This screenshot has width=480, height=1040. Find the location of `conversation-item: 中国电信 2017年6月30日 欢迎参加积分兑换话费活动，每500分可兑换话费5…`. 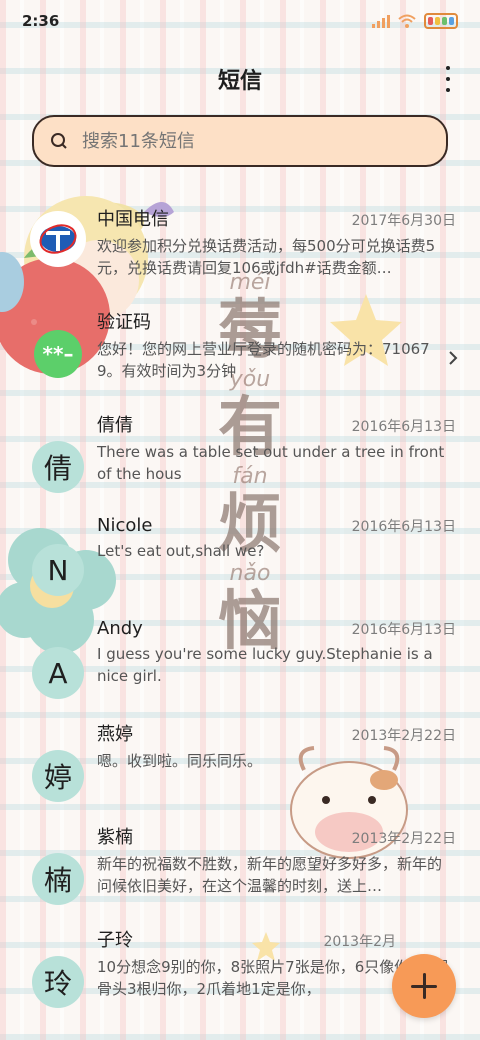

conversation-item: 中国电信 2017年6月30日 欢迎参加积分兑换话费活动，每500分可兑换话费5… is located at coordinates (240, 246).